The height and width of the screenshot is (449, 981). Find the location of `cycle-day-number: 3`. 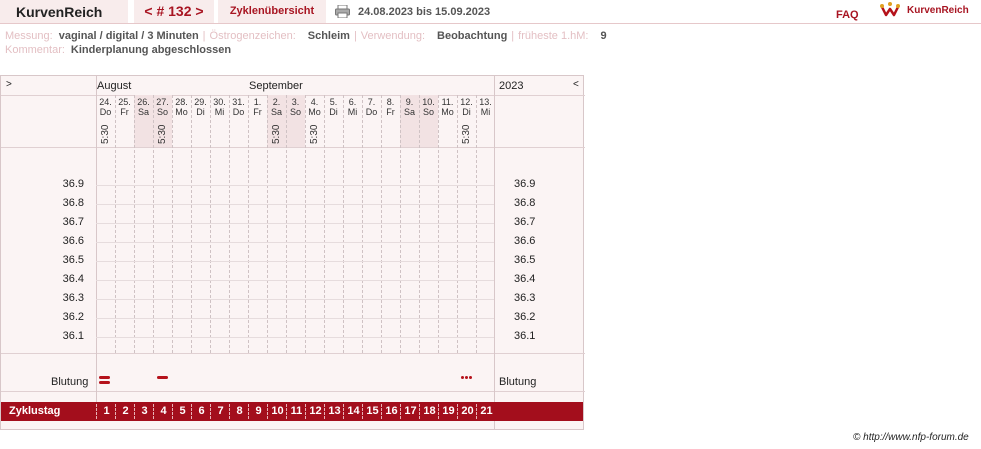

cycle-day-number: 3 is located at coordinates (144, 411).